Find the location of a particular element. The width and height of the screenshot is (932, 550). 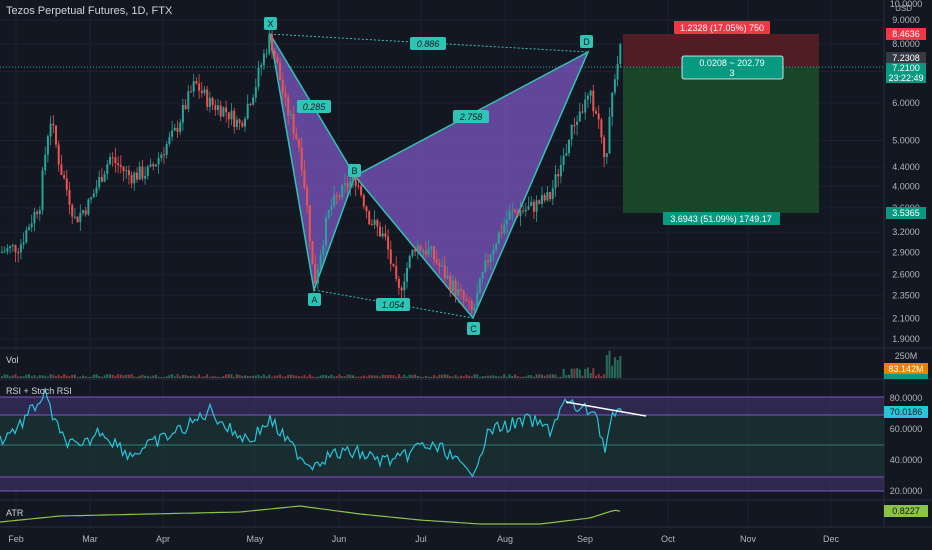

vol-value2-badge is located at coordinates (906, 376).